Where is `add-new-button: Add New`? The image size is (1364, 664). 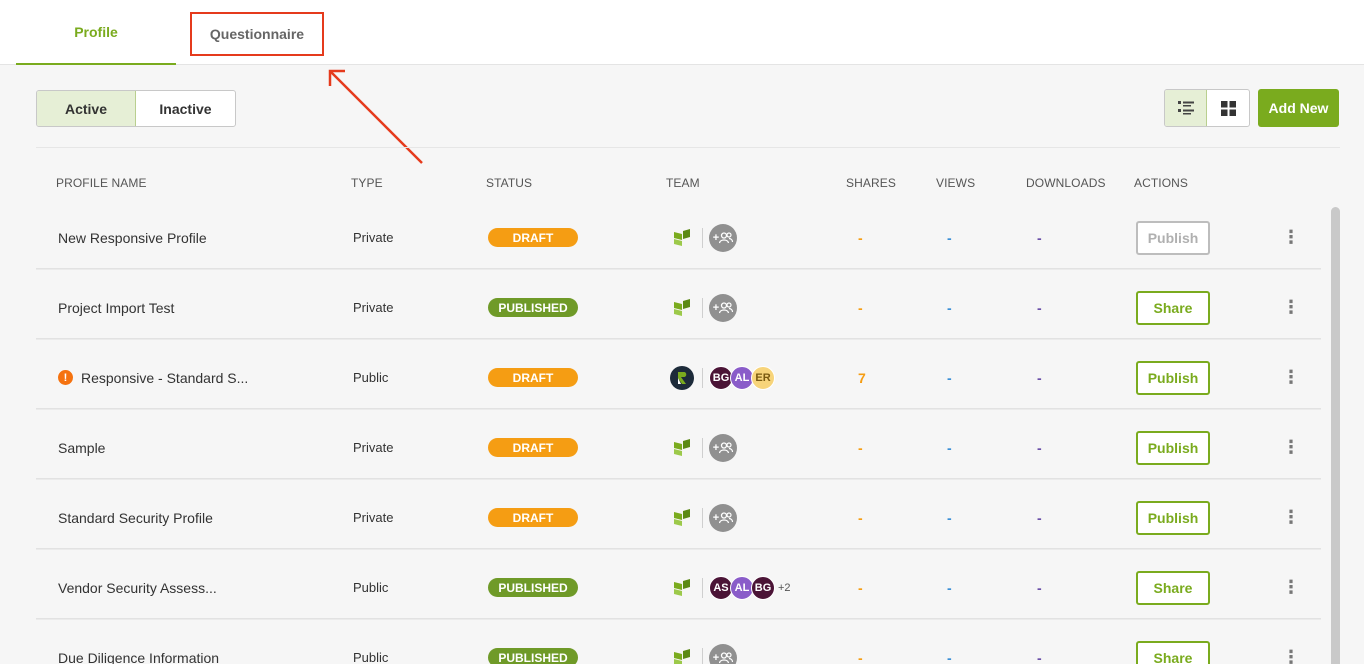
add-new-button: Add New is located at coordinates (1298, 108).